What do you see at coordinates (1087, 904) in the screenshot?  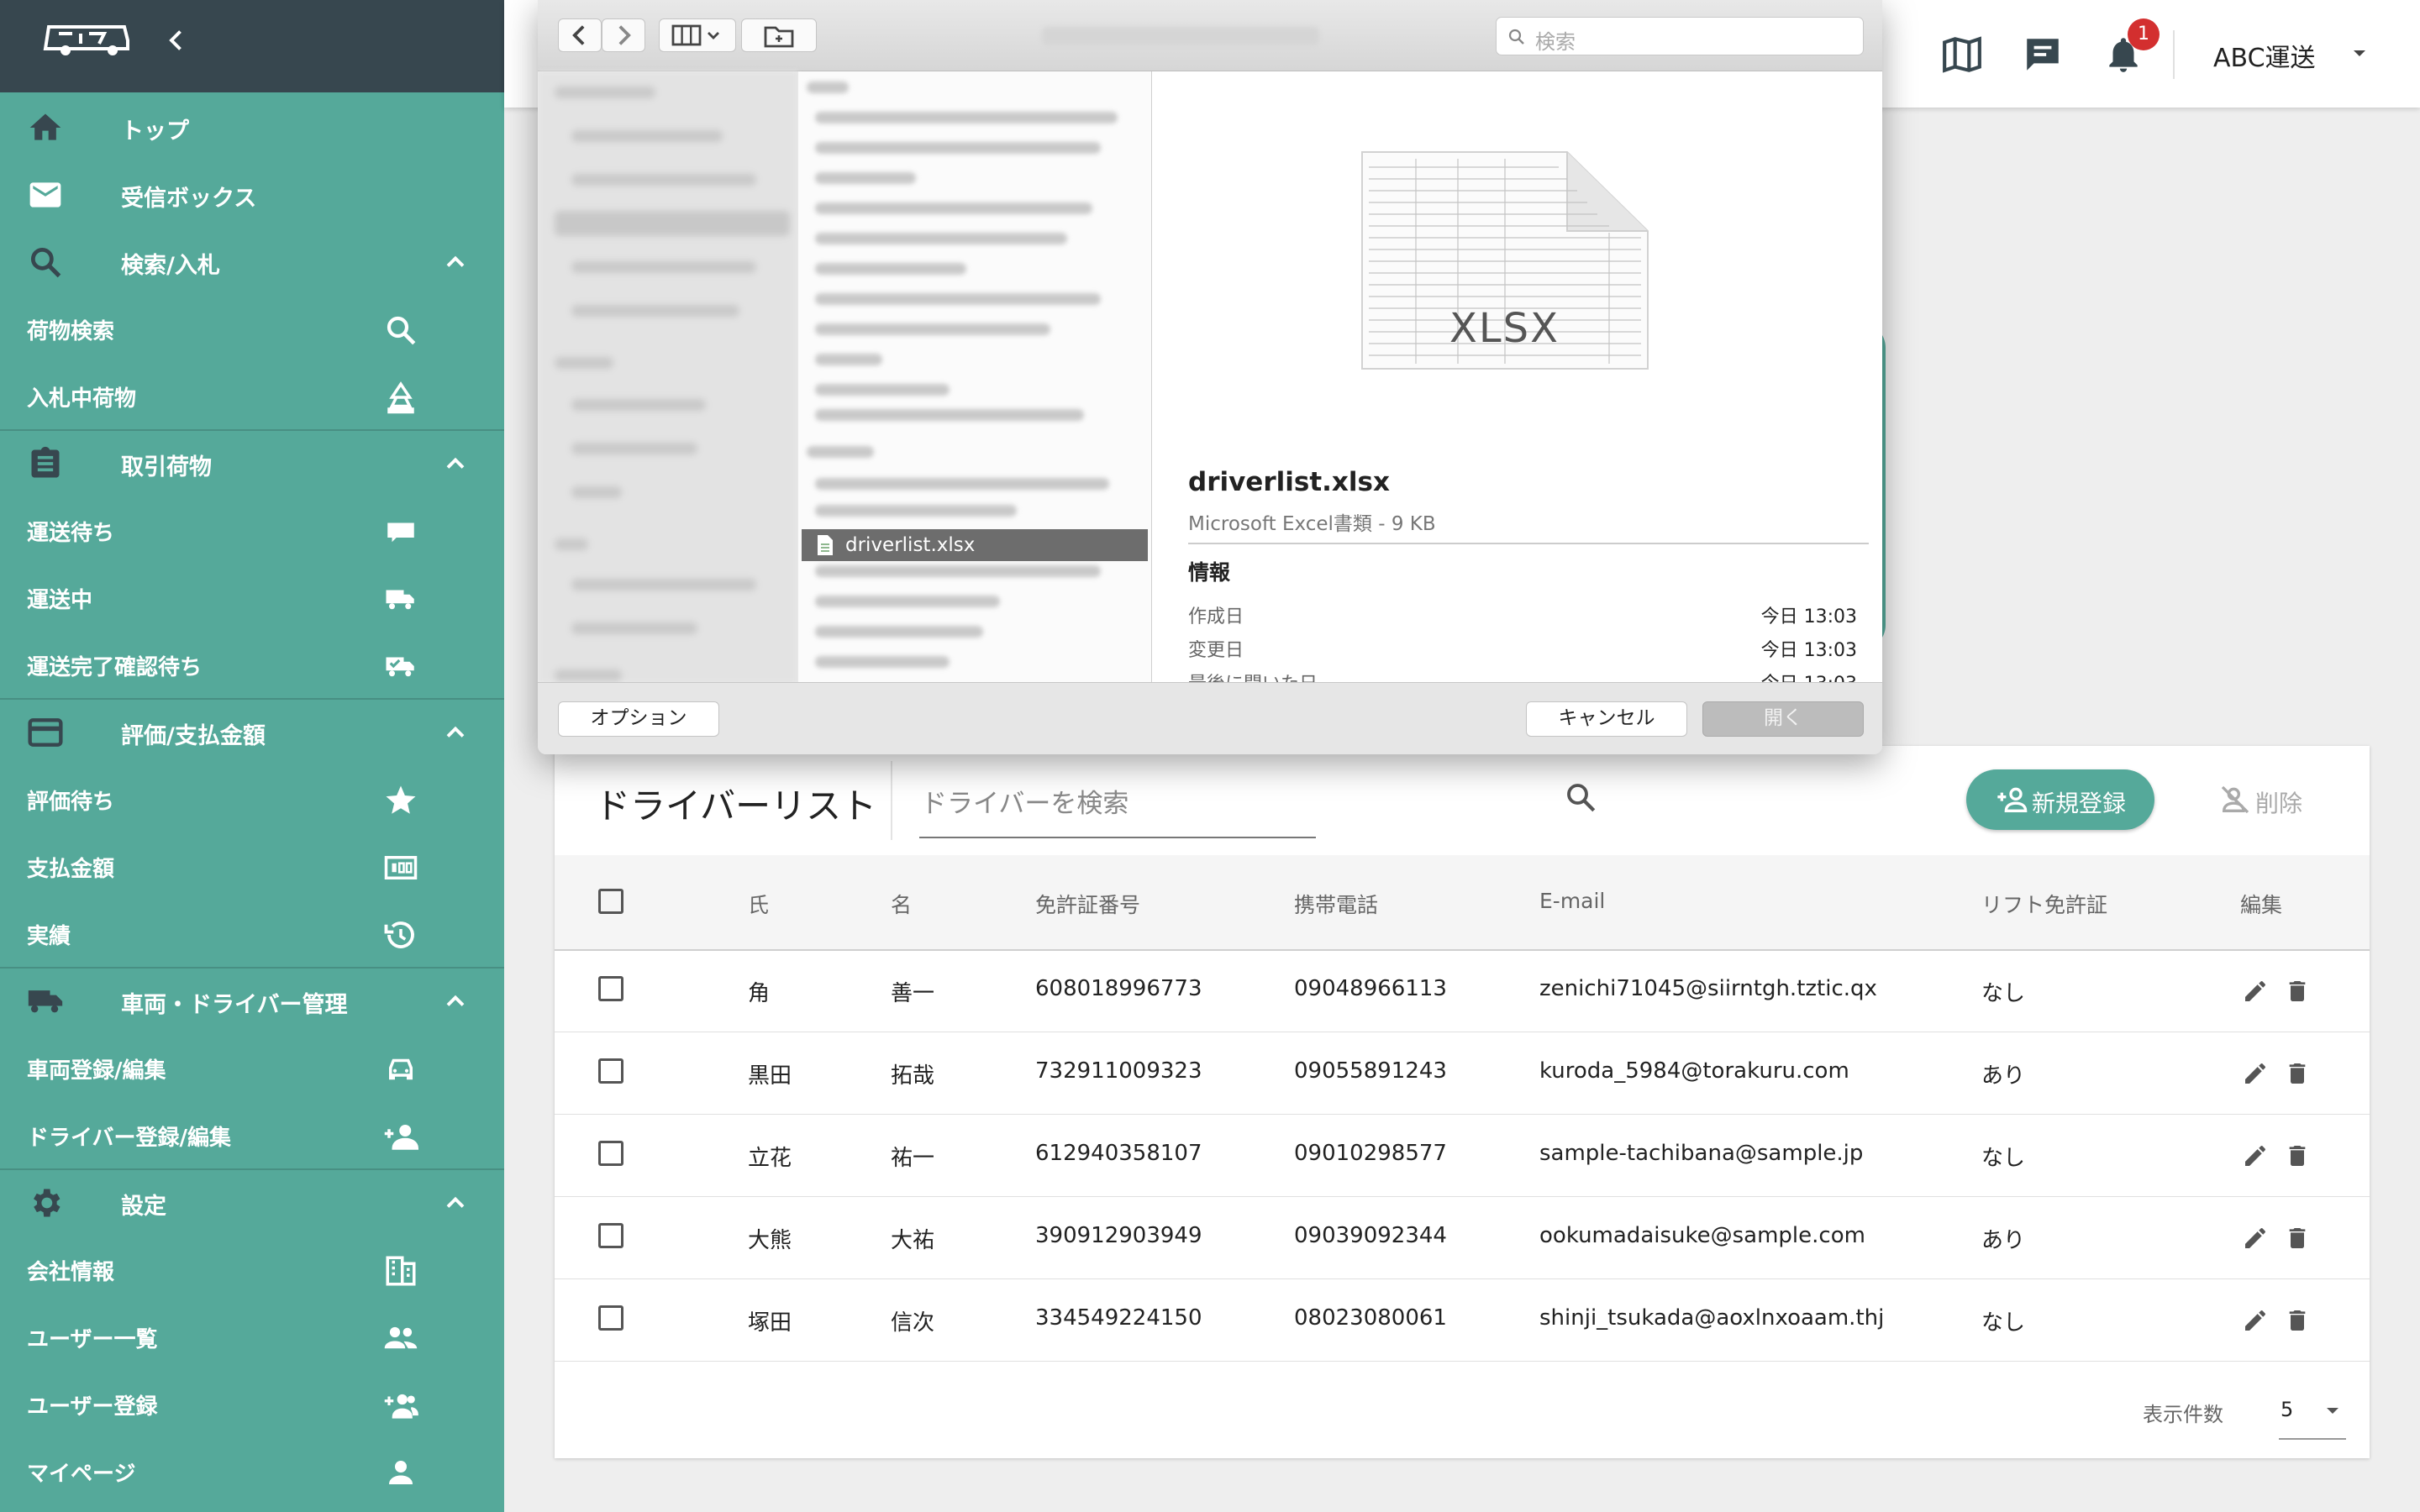 I see `column-header-license: 免許証番号` at bounding box center [1087, 904].